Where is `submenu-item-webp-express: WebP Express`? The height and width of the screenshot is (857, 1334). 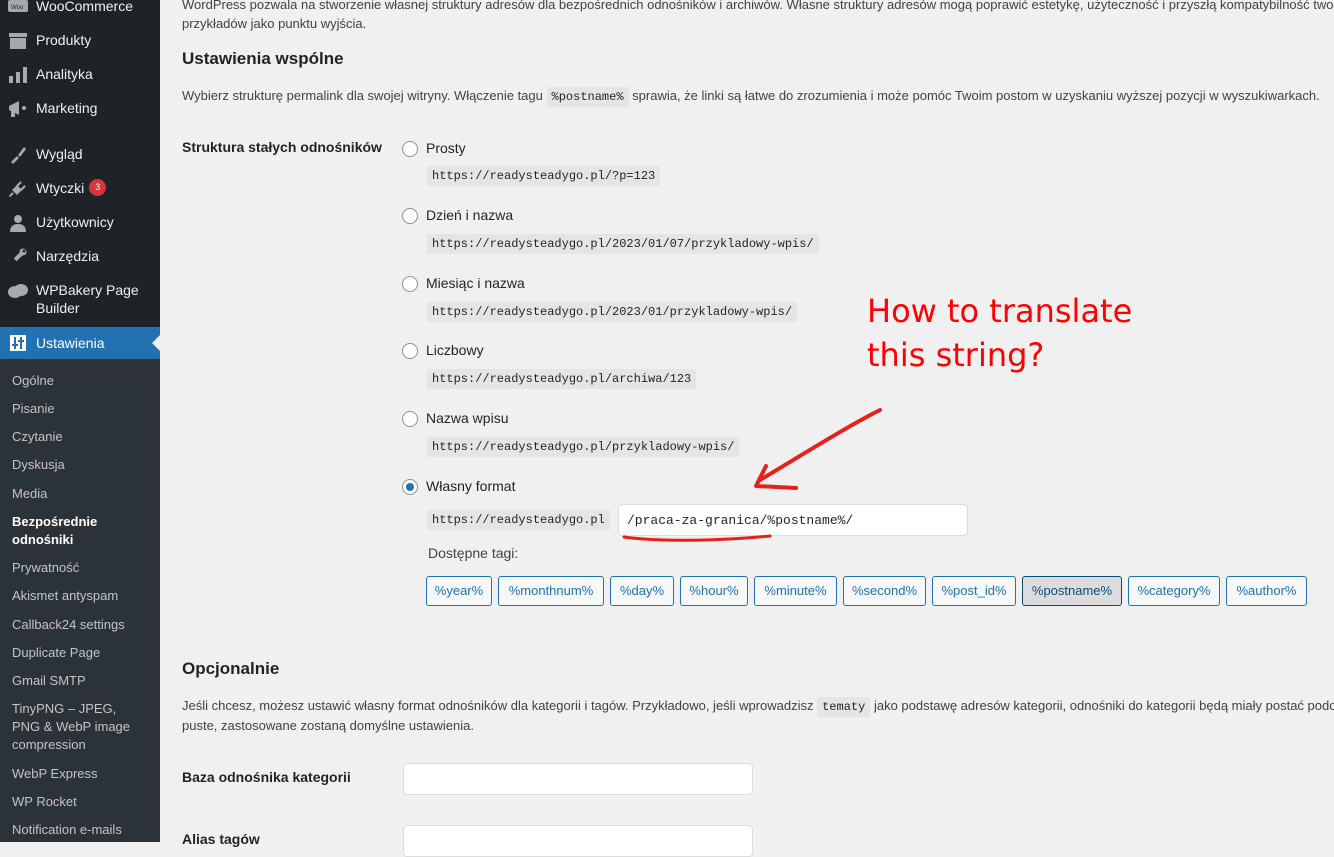
submenu-item-webp-express: WebP Express is located at coordinates (82, 774).